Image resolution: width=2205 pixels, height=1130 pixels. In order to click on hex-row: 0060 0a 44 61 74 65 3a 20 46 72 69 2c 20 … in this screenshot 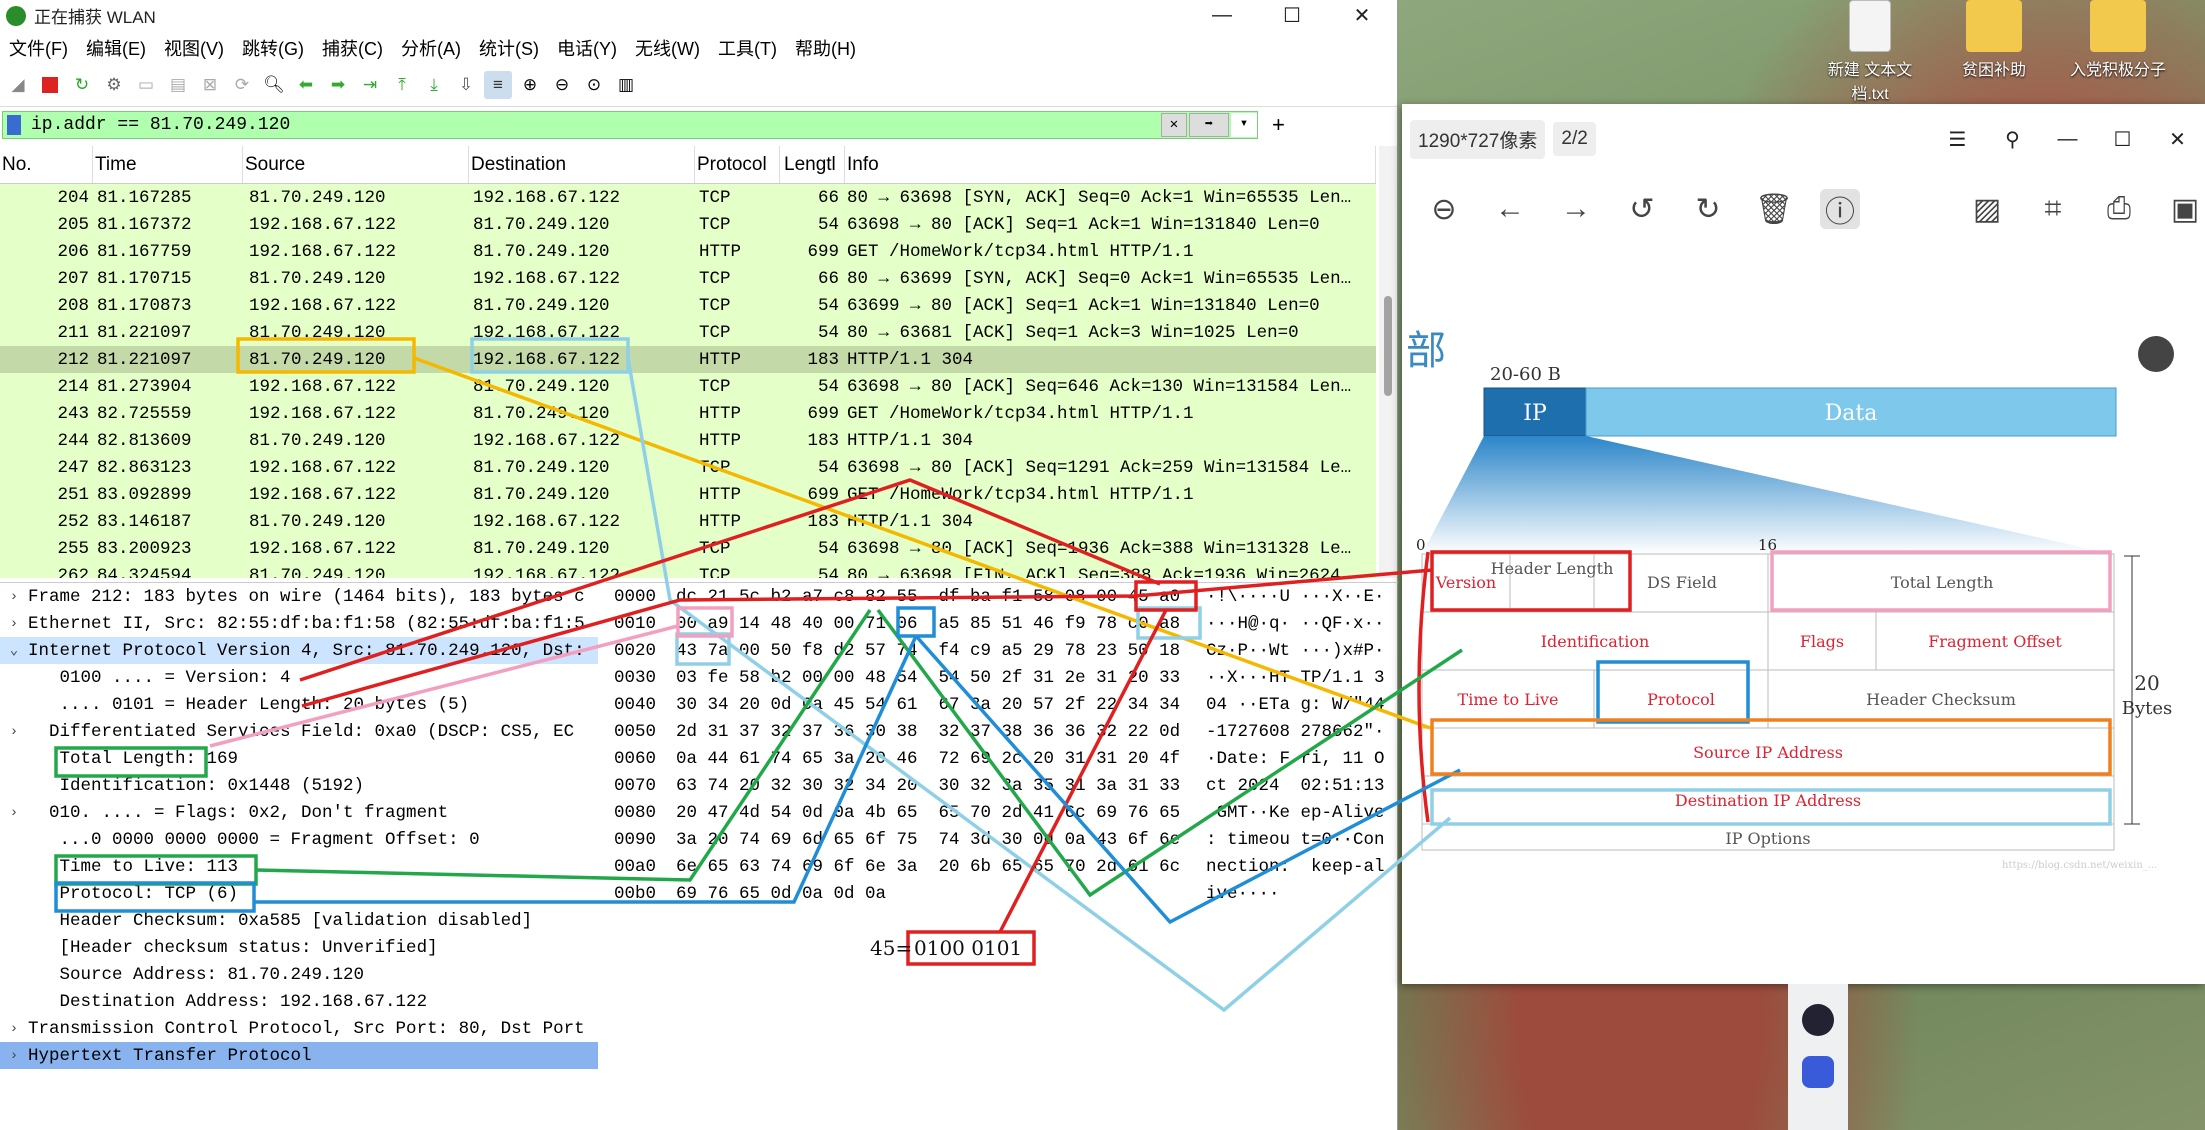, I will do `click(1002, 758)`.